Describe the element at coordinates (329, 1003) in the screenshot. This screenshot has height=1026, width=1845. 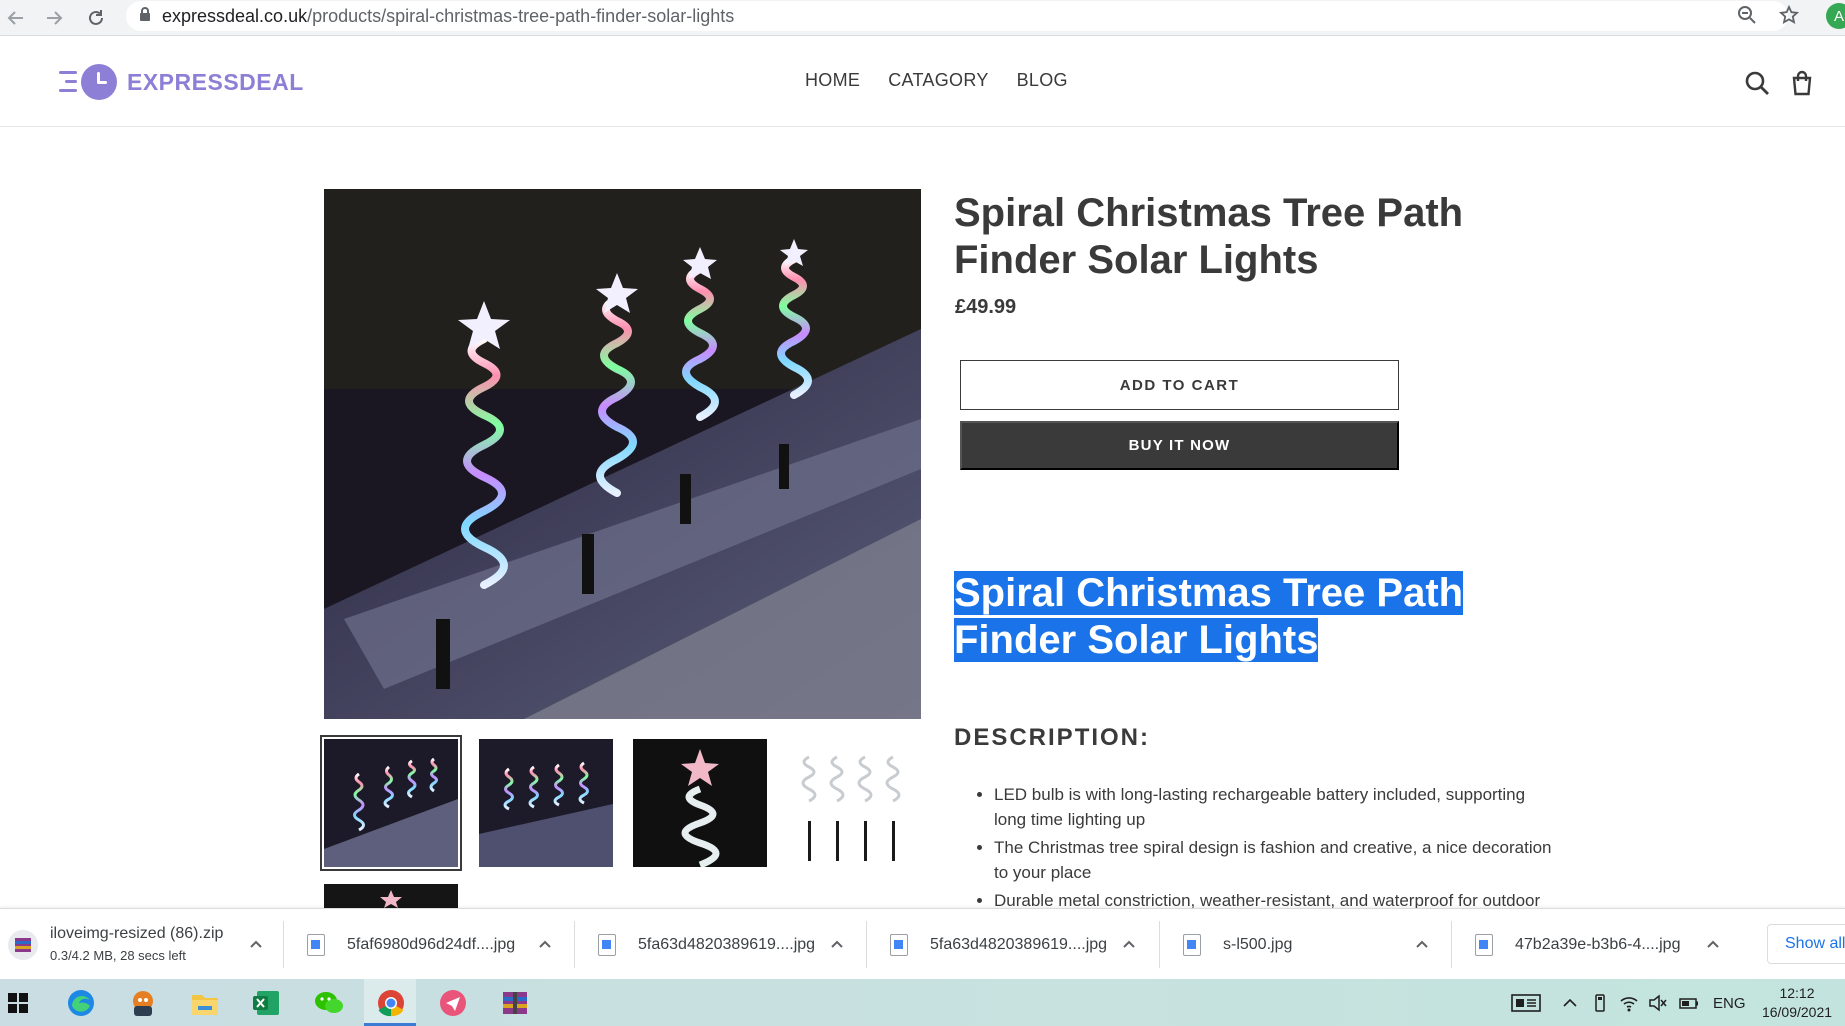
I see `wechat-icon` at that location.